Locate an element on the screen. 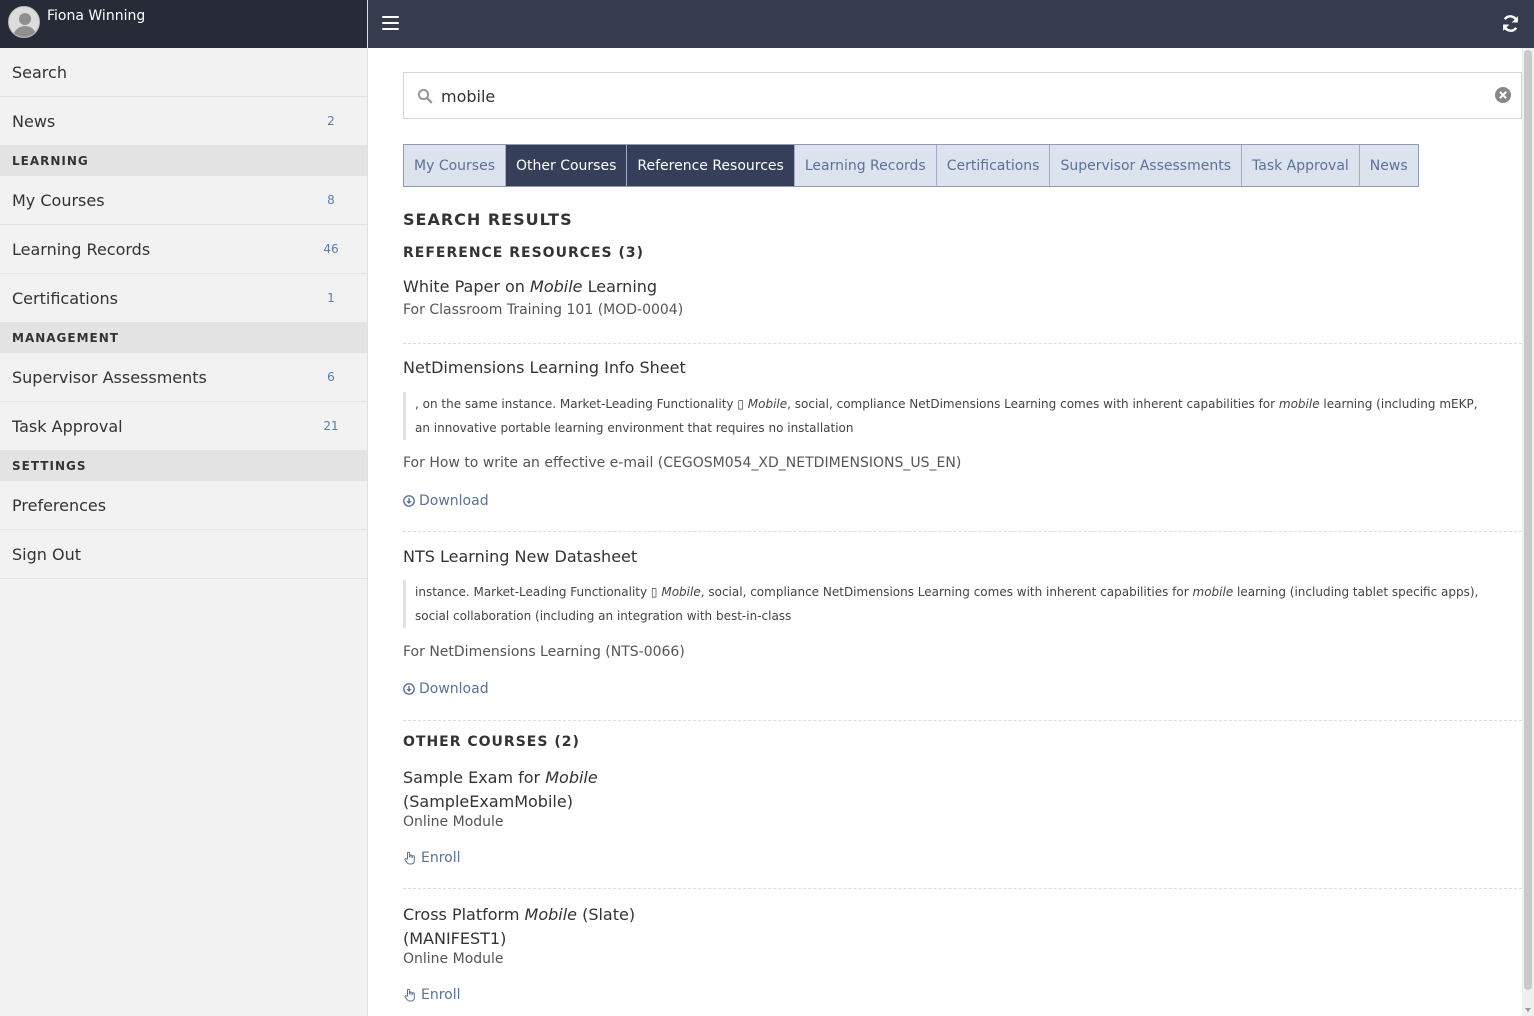 Image resolution: width=1534 pixels, height=1016 pixels. tab-news: News is located at coordinates (1389, 165).